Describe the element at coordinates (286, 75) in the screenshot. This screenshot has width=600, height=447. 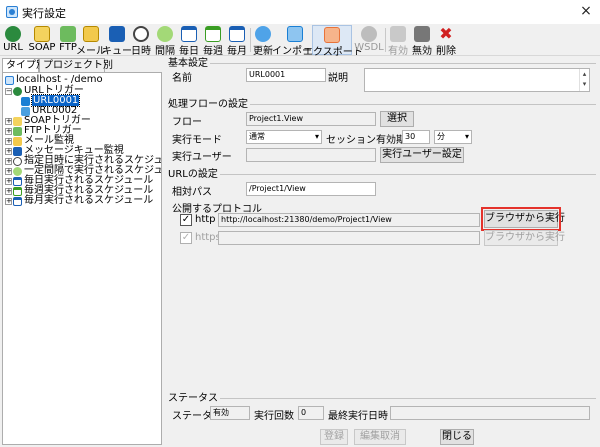
I see `name-input: URL0001` at that location.